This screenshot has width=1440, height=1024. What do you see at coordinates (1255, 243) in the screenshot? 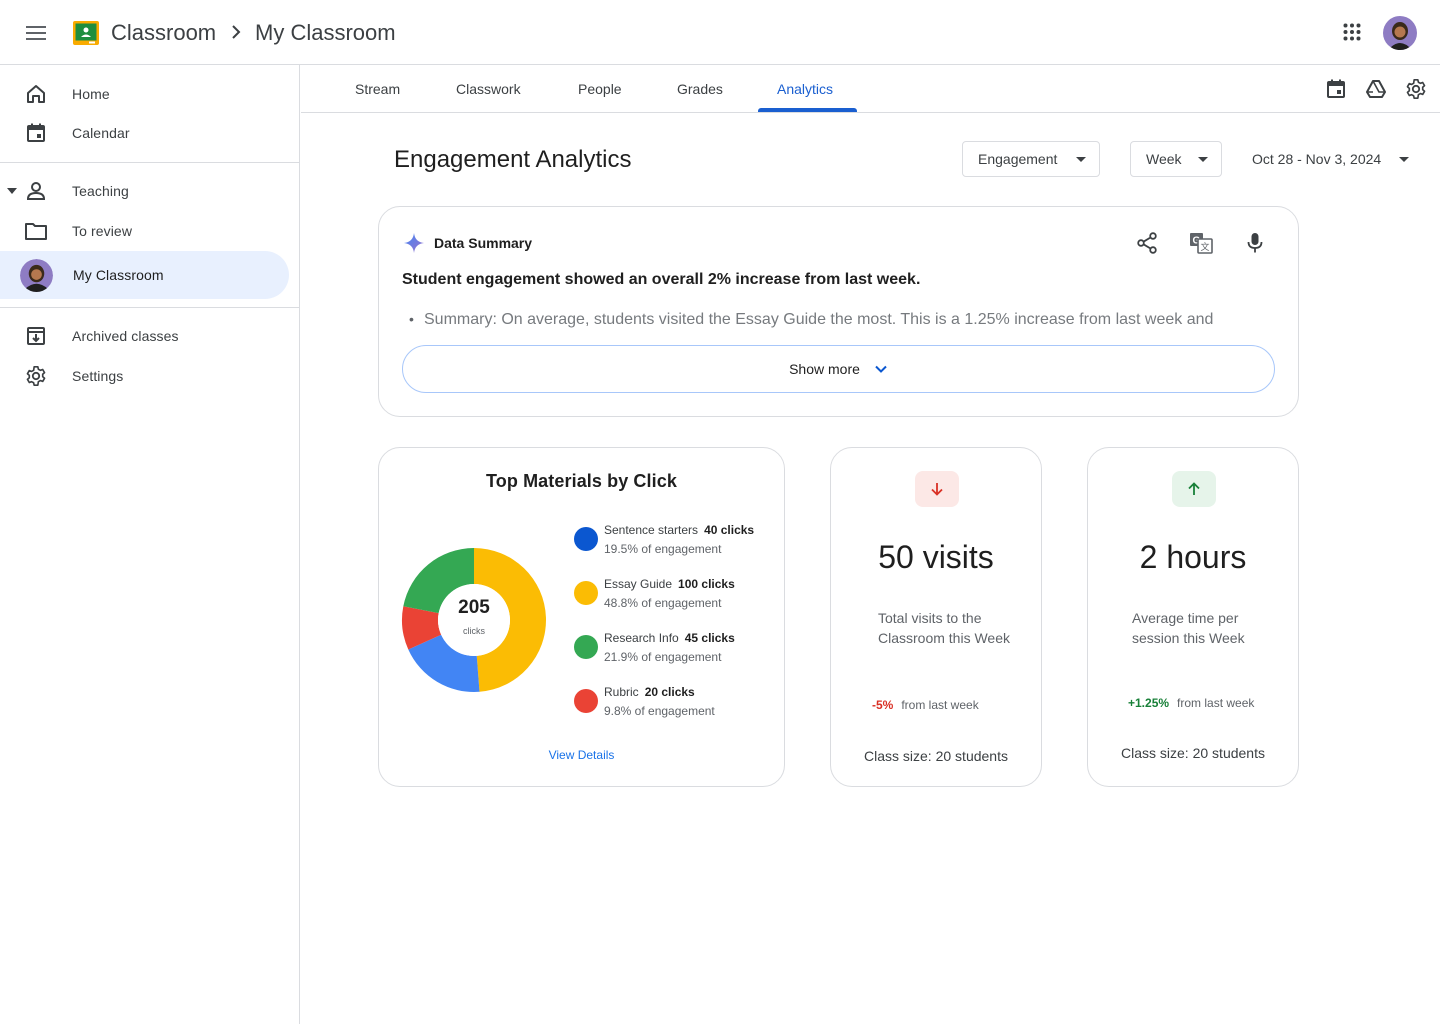
I see `voice-button` at bounding box center [1255, 243].